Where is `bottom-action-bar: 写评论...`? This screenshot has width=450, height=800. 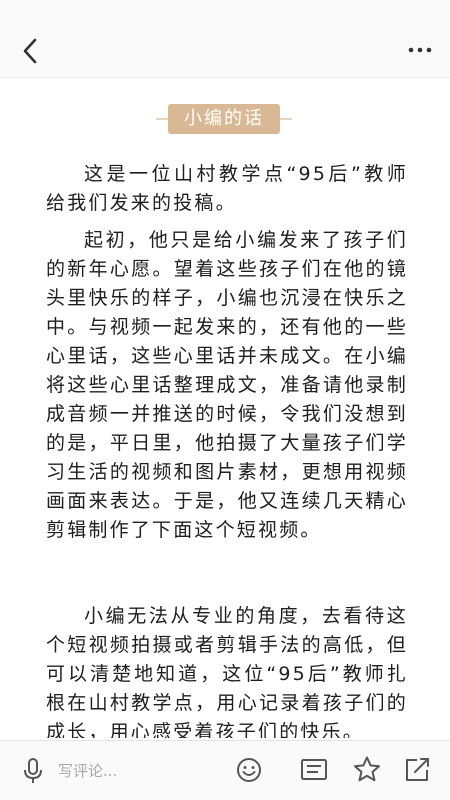
bottom-action-bar: 写评论... is located at coordinates (225, 770).